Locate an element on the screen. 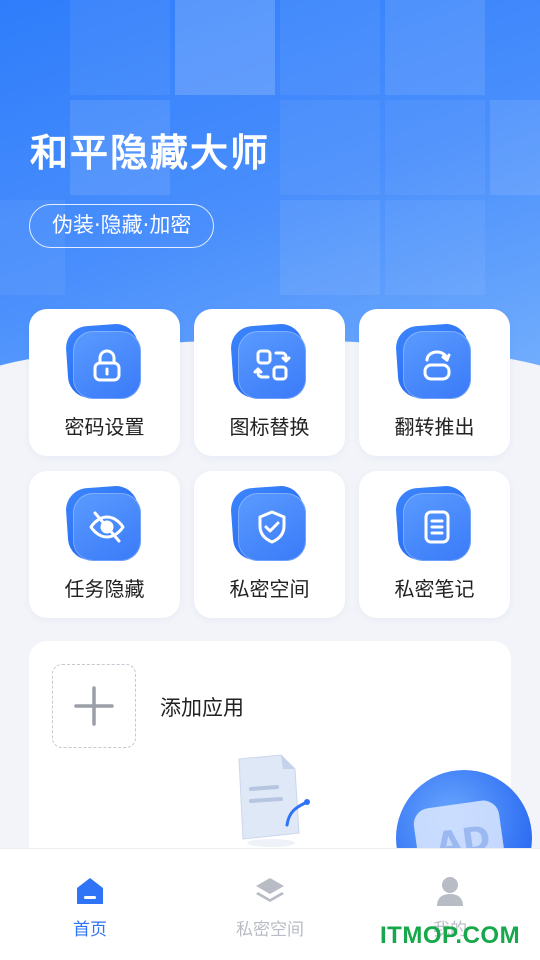  tagline-badge: 伪装·隐藏·加密 is located at coordinates (122, 226).